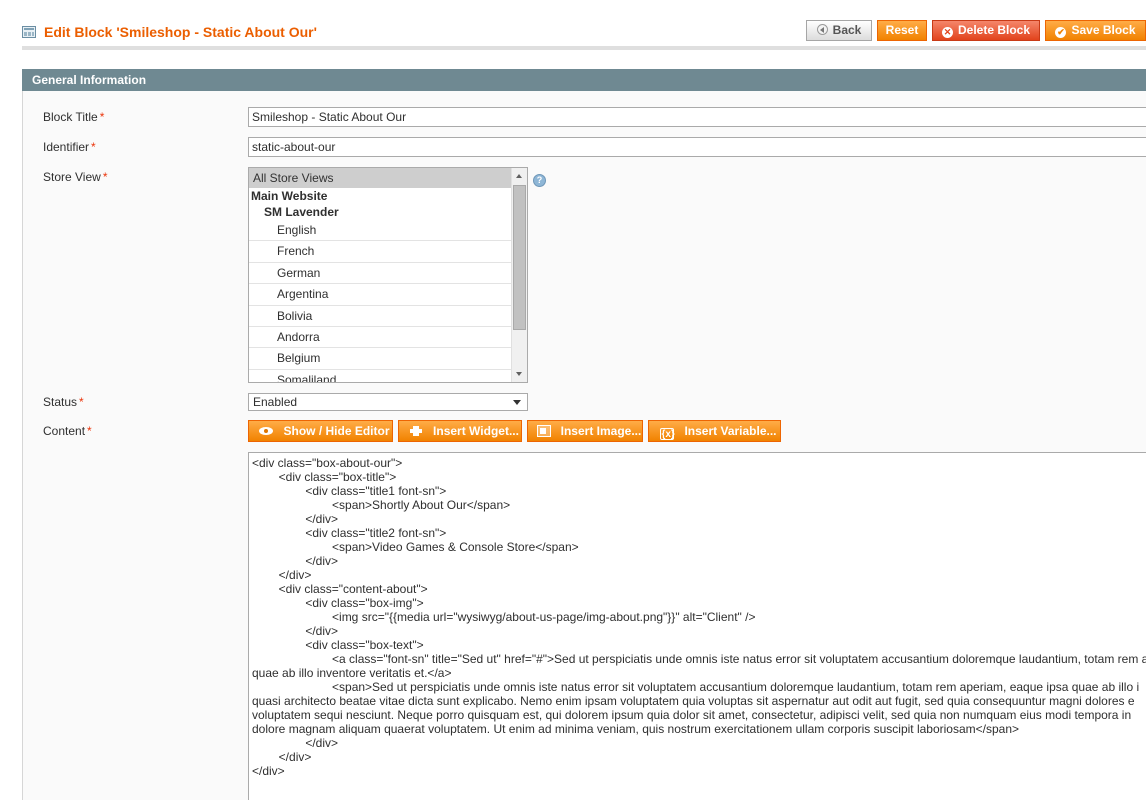 The width and height of the screenshot is (1146, 800). Describe the element at coordinates (70, 117) in the screenshot. I see `block-title-label-text: Block Title` at that location.